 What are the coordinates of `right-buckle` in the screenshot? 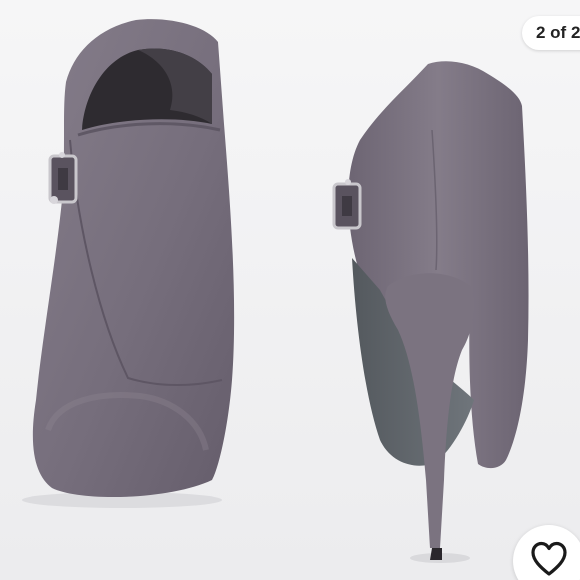 It's located at (347, 204).